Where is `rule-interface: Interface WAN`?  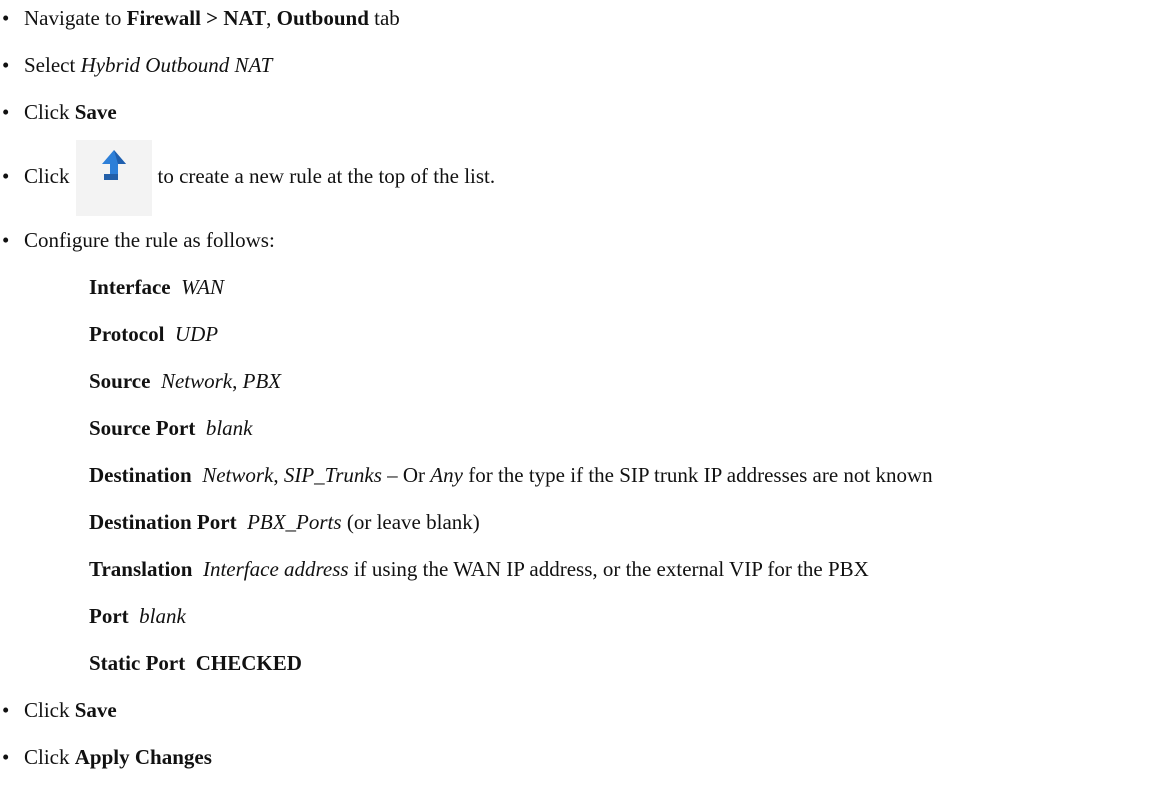
rule-interface: Interface WAN is located at coordinates (156, 287).